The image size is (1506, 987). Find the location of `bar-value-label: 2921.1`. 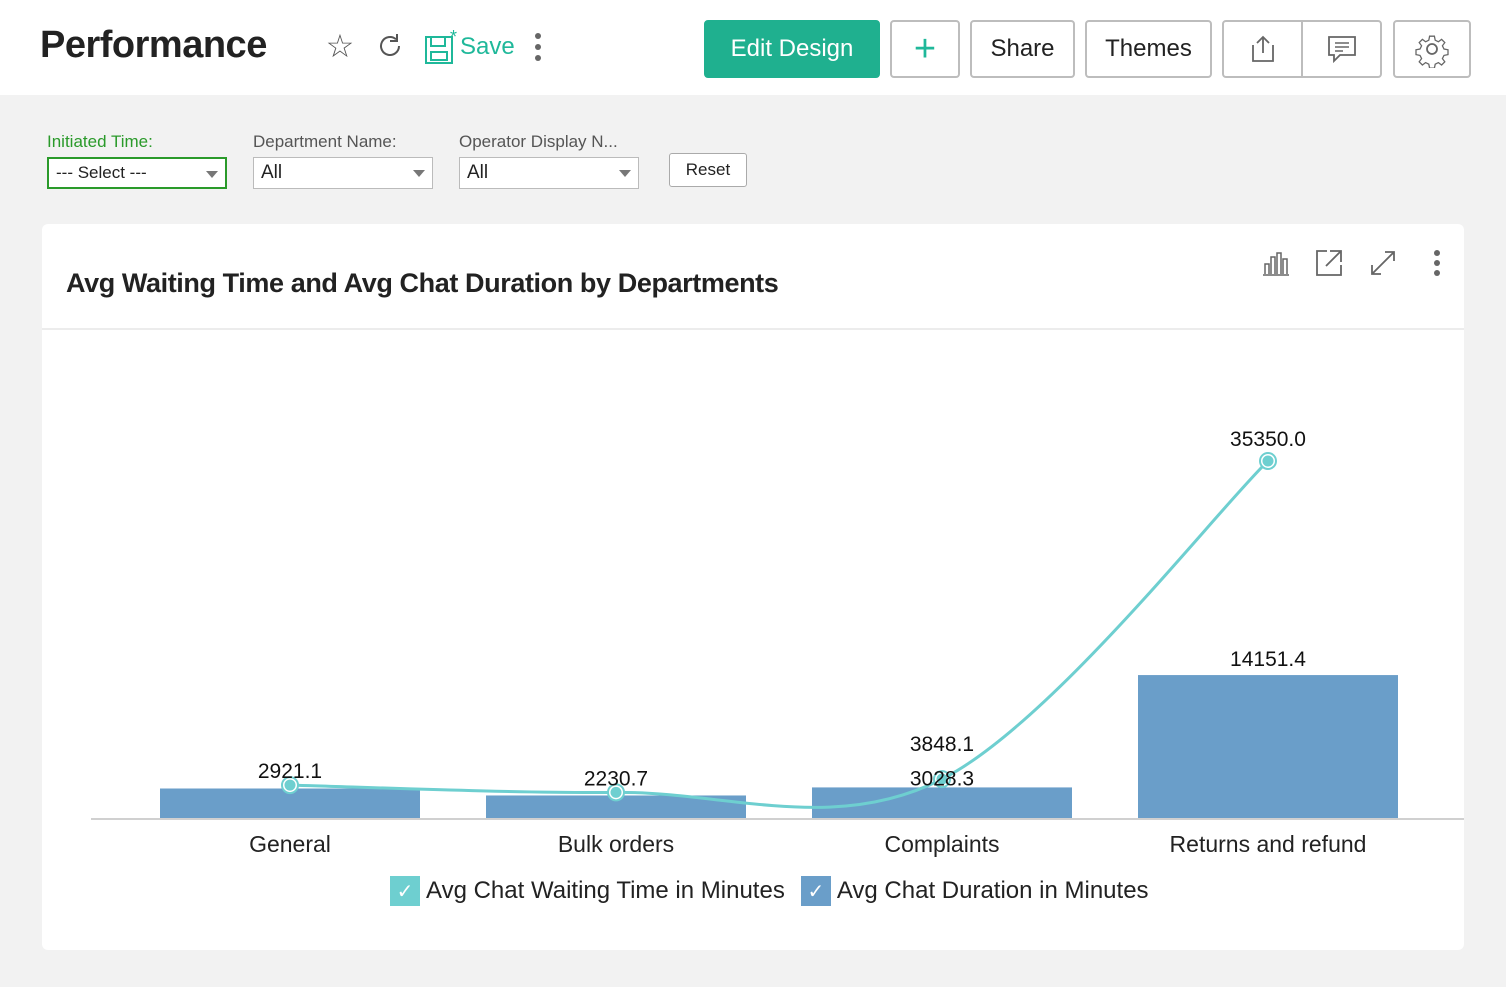

bar-value-label: 2921.1 is located at coordinates (290, 771).